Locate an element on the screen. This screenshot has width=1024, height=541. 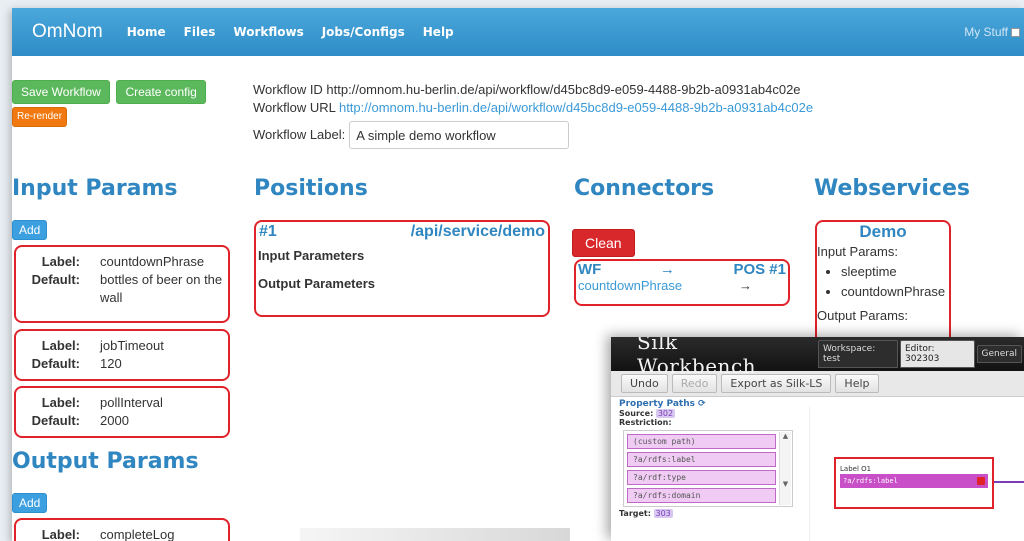
position-number: #1 is located at coordinates (268, 231).